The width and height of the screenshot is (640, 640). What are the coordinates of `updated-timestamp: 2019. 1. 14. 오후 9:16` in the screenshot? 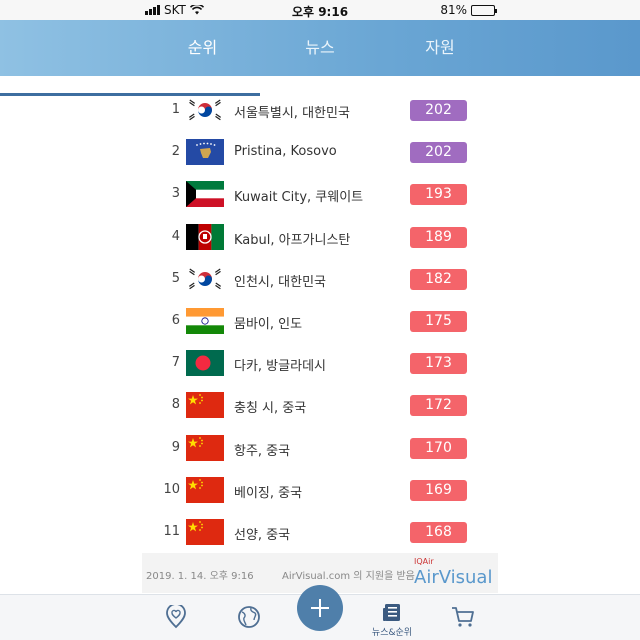 It's located at (200, 576).